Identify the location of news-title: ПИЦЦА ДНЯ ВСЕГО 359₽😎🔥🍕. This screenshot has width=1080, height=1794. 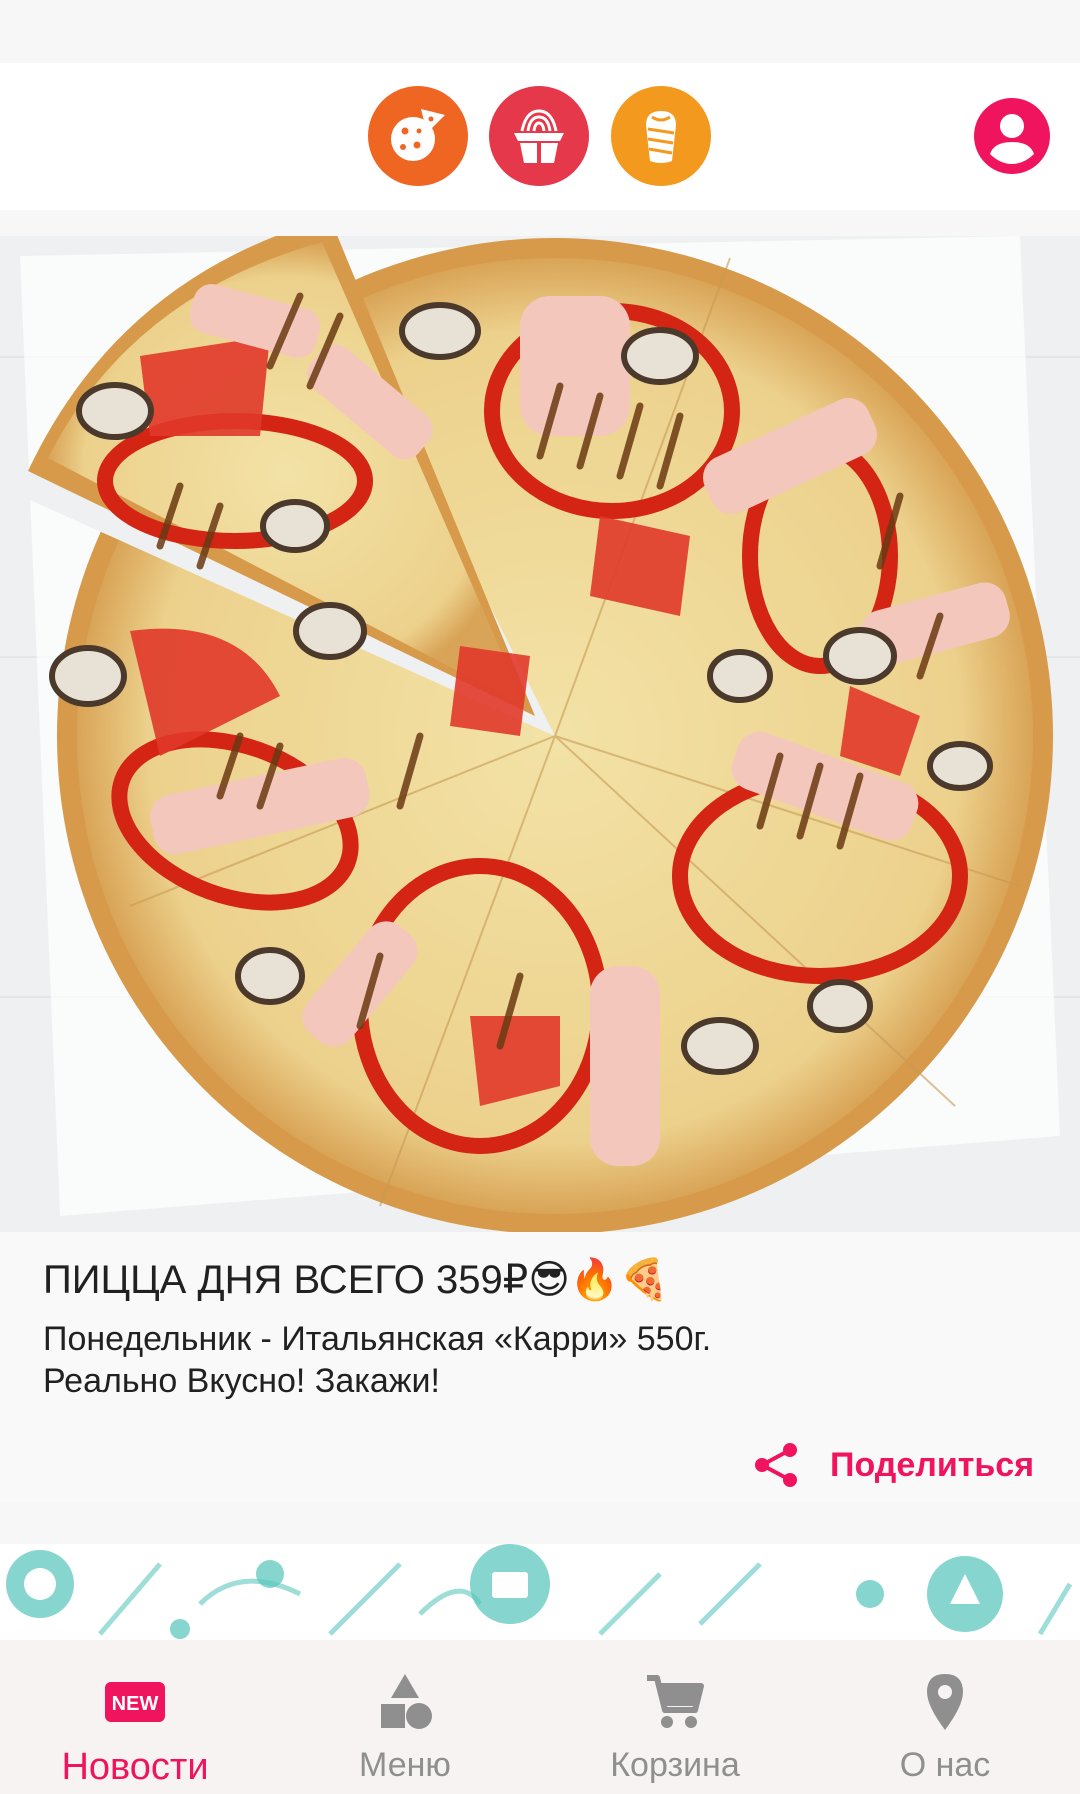
(356, 1280).